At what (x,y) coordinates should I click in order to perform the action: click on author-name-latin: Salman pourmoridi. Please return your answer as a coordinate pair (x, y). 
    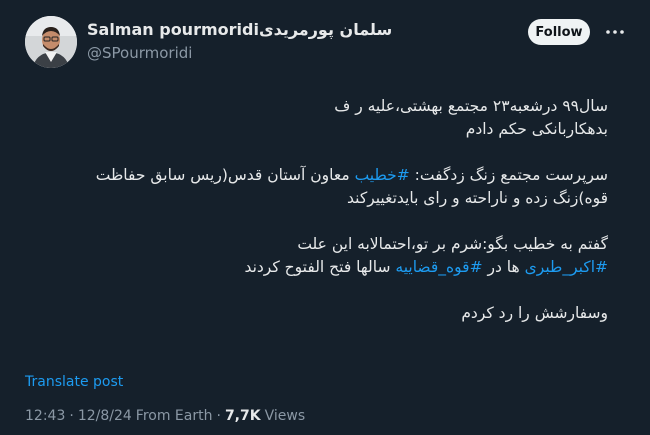
    Looking at the image, I should click on (173, 29).